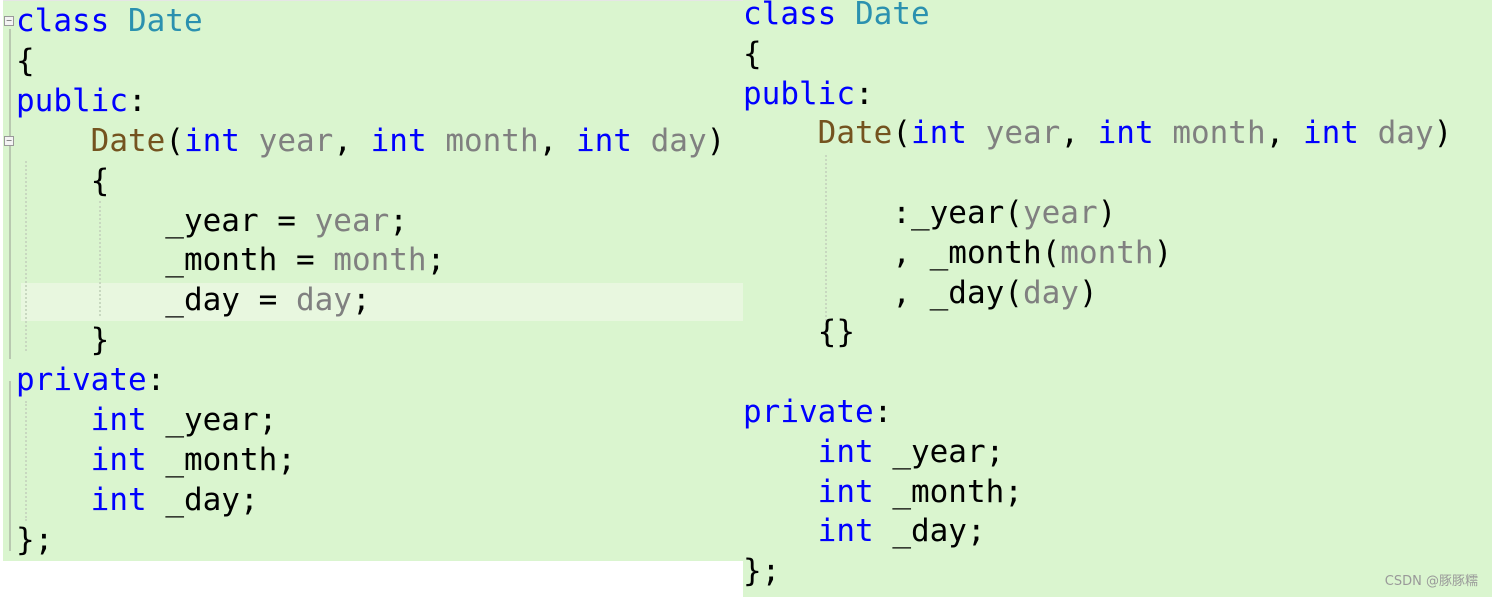 The height and width of the screenshot is (597, 1492). I want to click on code-text: }, so click(63, 340).